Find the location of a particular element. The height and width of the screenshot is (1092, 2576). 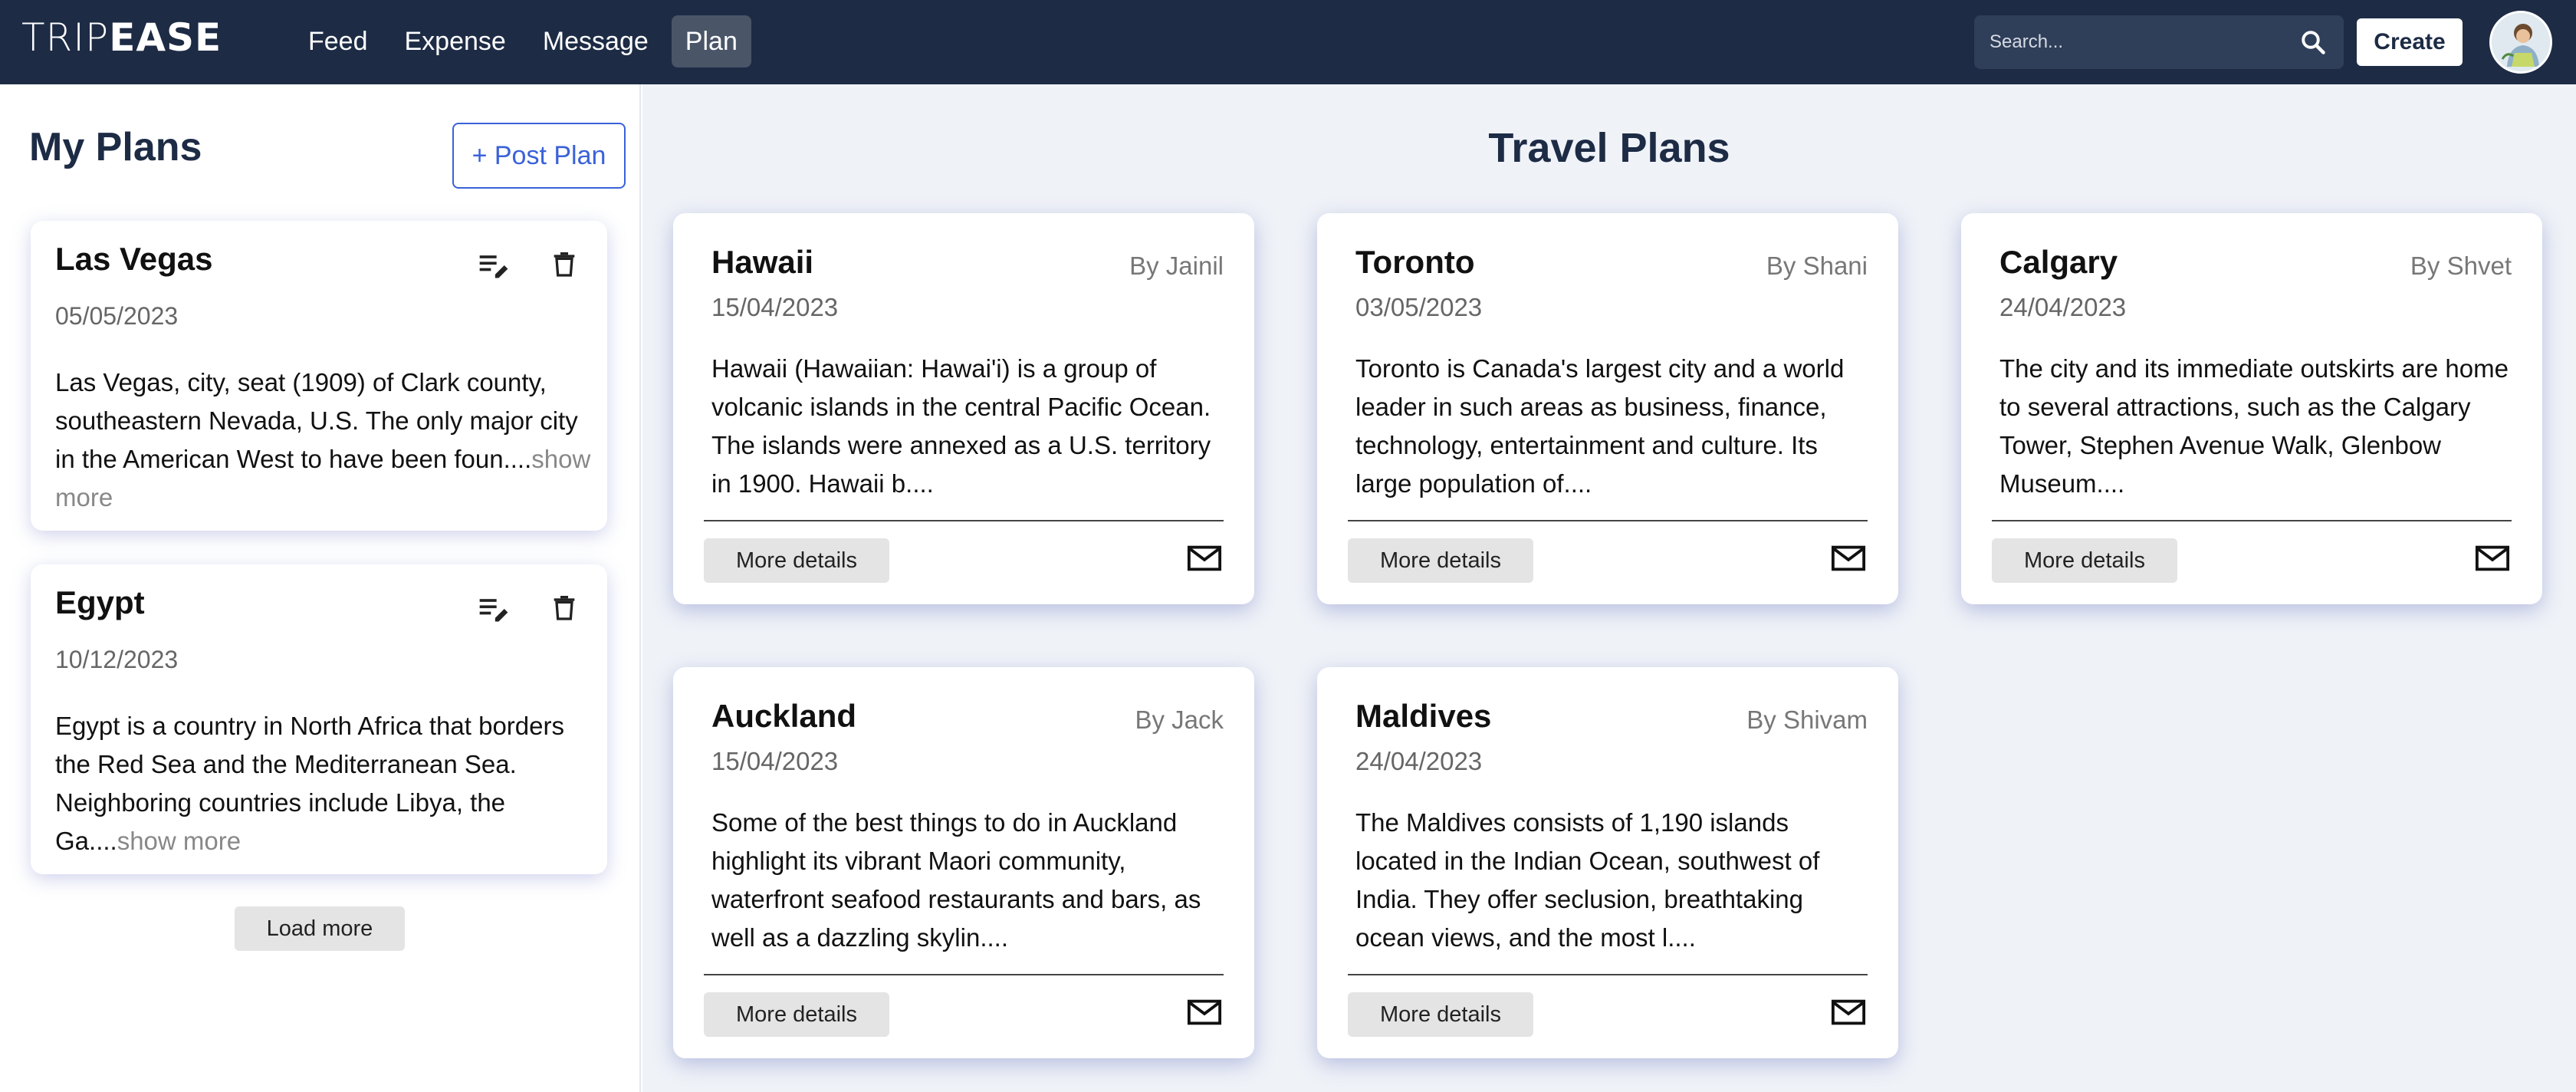

plan-author: By Shani is located at coordinates (1817, 266).